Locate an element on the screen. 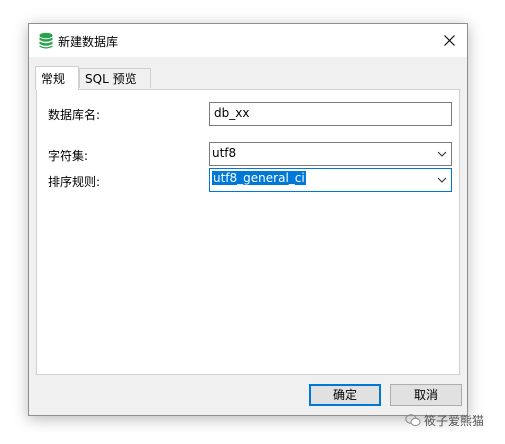 Image resolution: width=505 pixels, height=444 pixels. collation-value: utf8_general_ci is located at coordinates (259, 178).